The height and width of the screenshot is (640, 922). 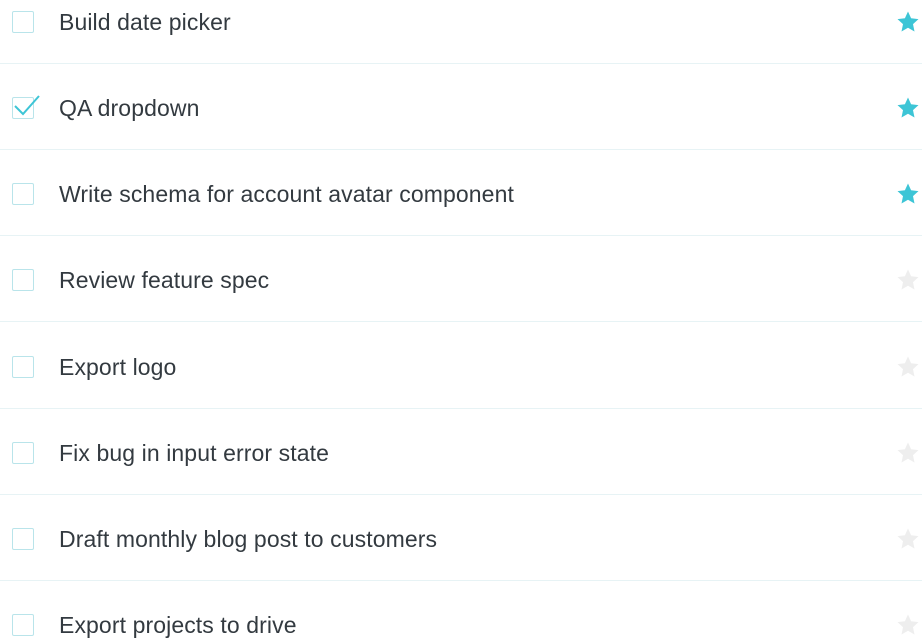 I want to click on task-row: Draft monthly blog post to customers, so click(x=461, y=538).